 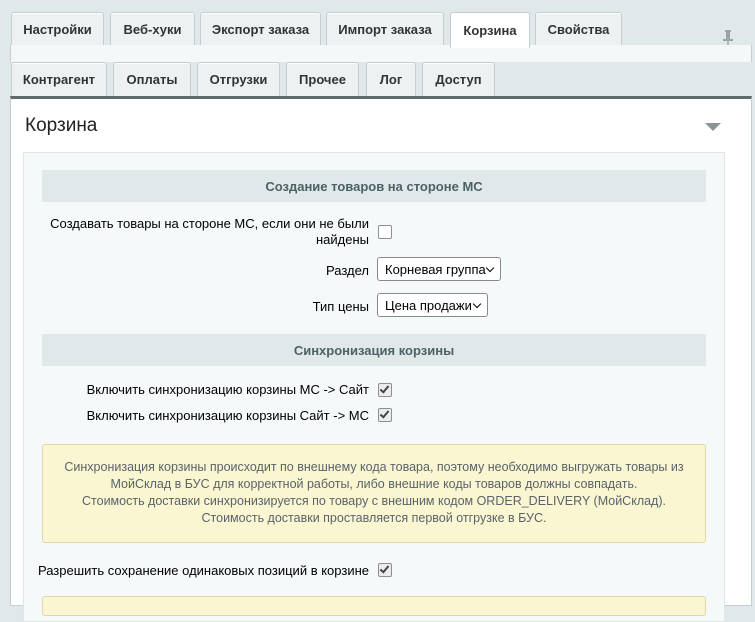 I want to click on tab-label: Прочее, so click(x=322, y=79).